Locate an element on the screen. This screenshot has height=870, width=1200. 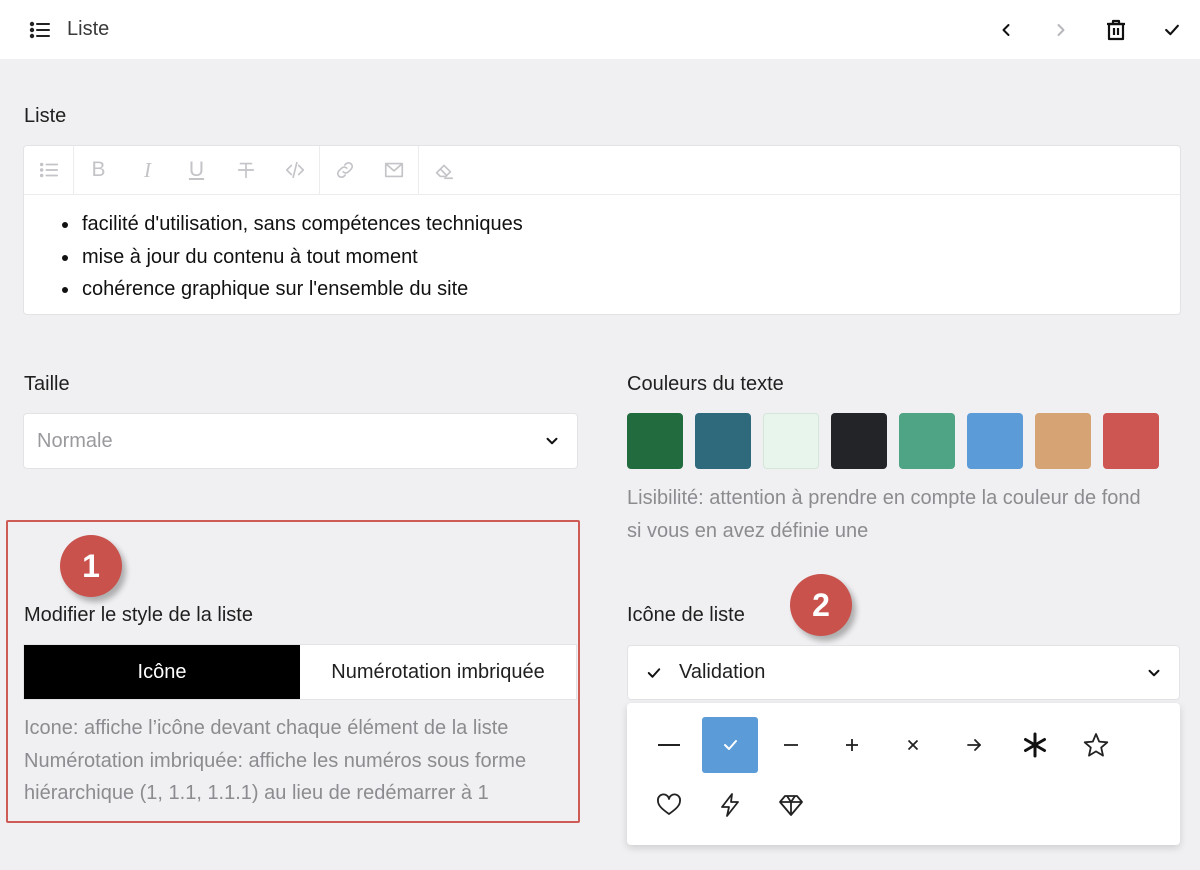
list-icon-label: Icône de liste is located at coordinates (686, 615).